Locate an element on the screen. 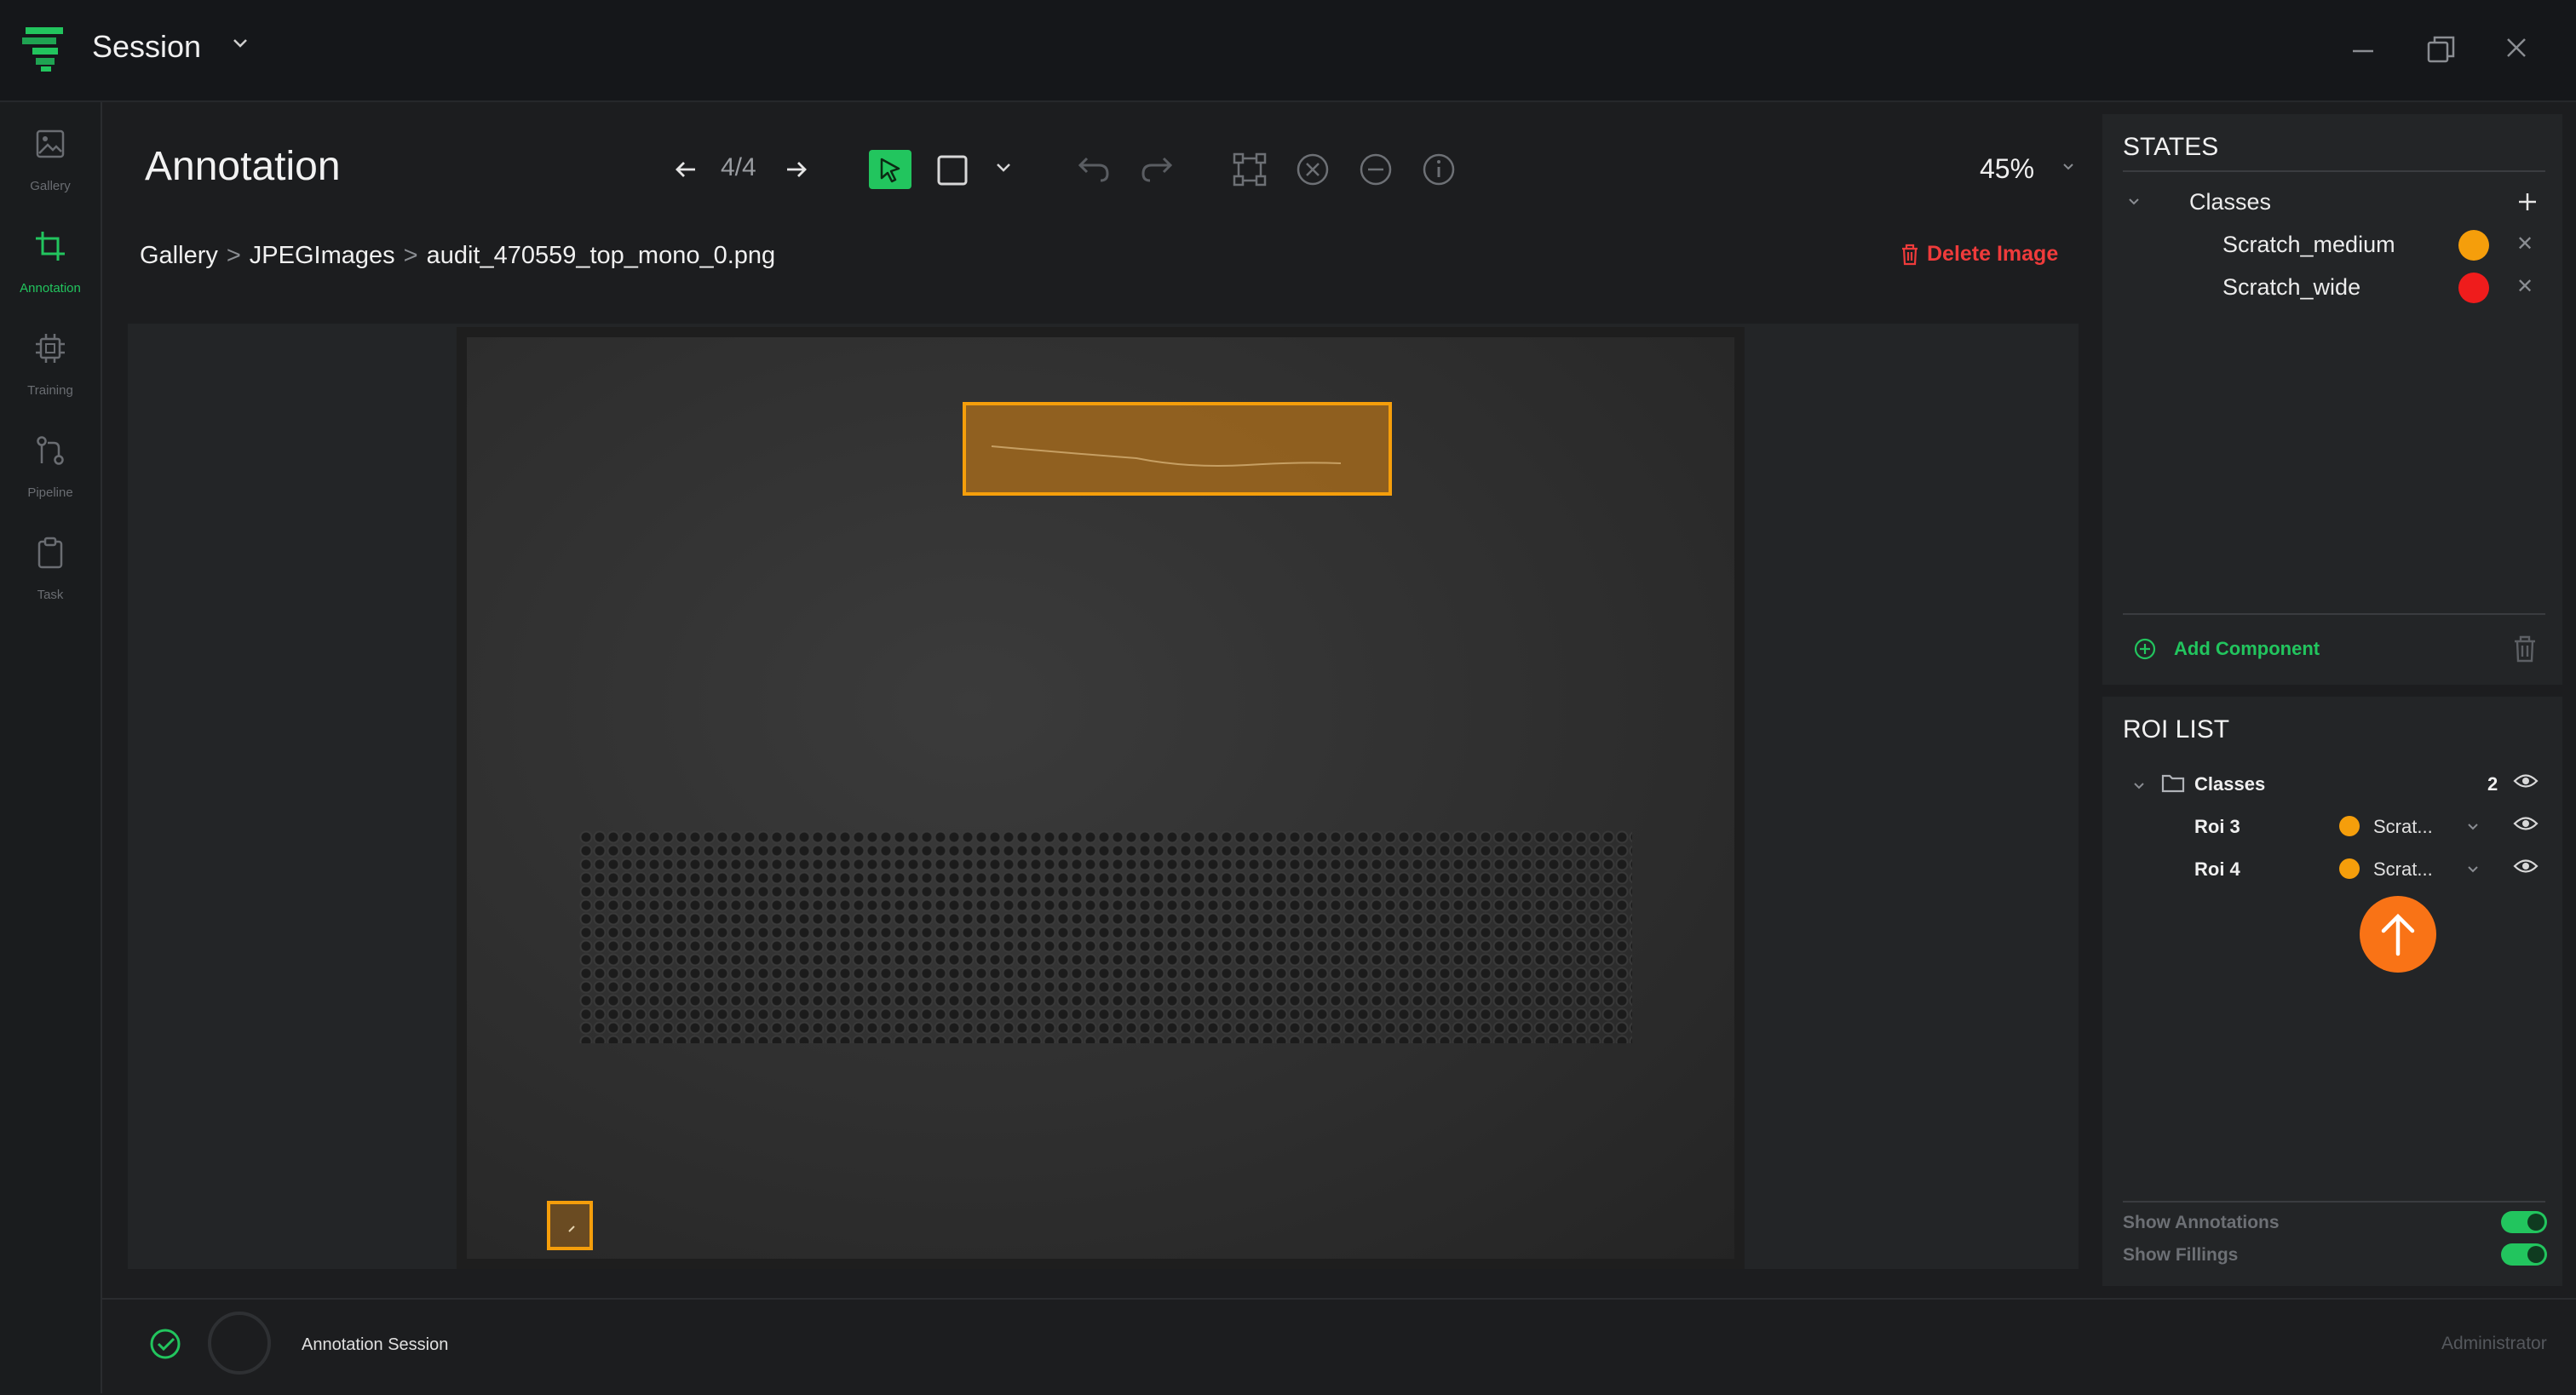 The image size is (2576, 1395). arrow-left-icon is located at coordinates (685, 169).